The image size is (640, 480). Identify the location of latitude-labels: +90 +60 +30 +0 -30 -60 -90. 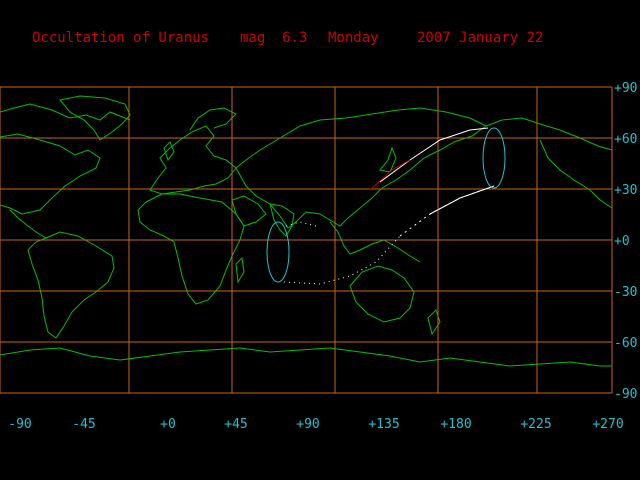
(625, 241).